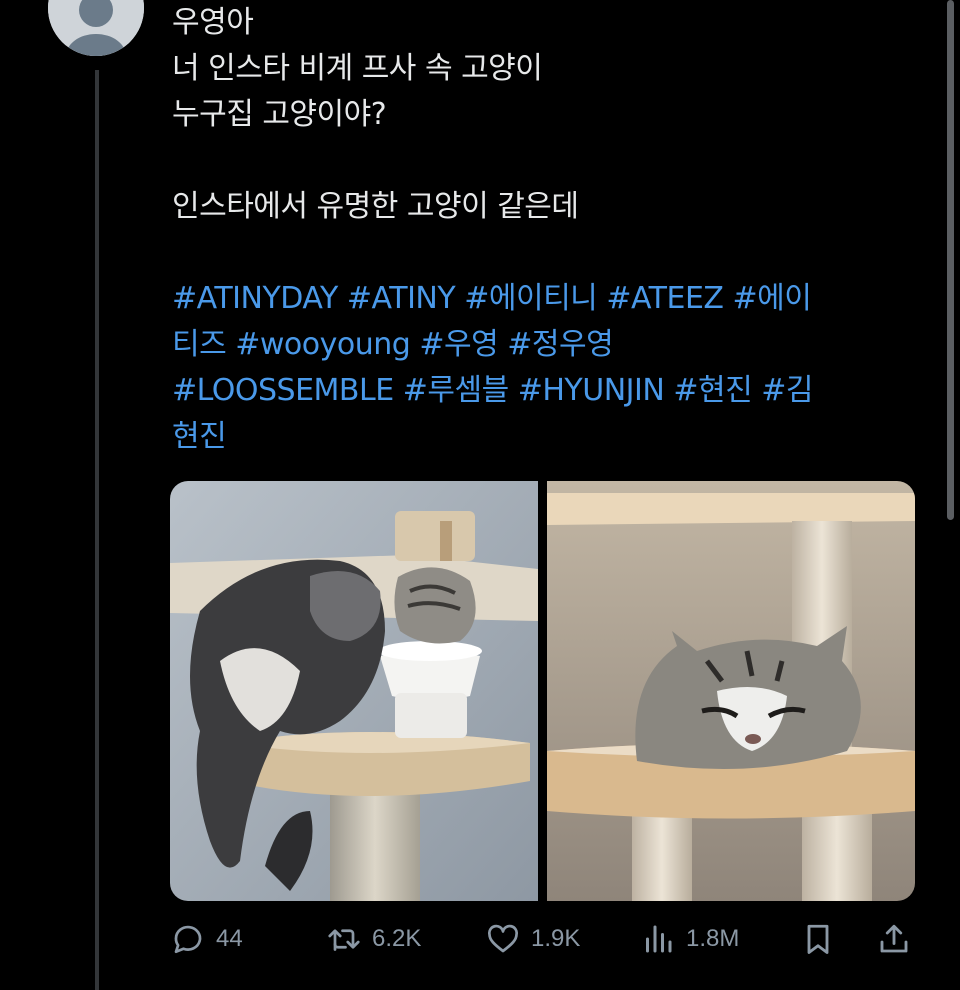  Describe the element at coordinates (713, 938) in the screenshot. I see `views-count: 1.8M` at that location.